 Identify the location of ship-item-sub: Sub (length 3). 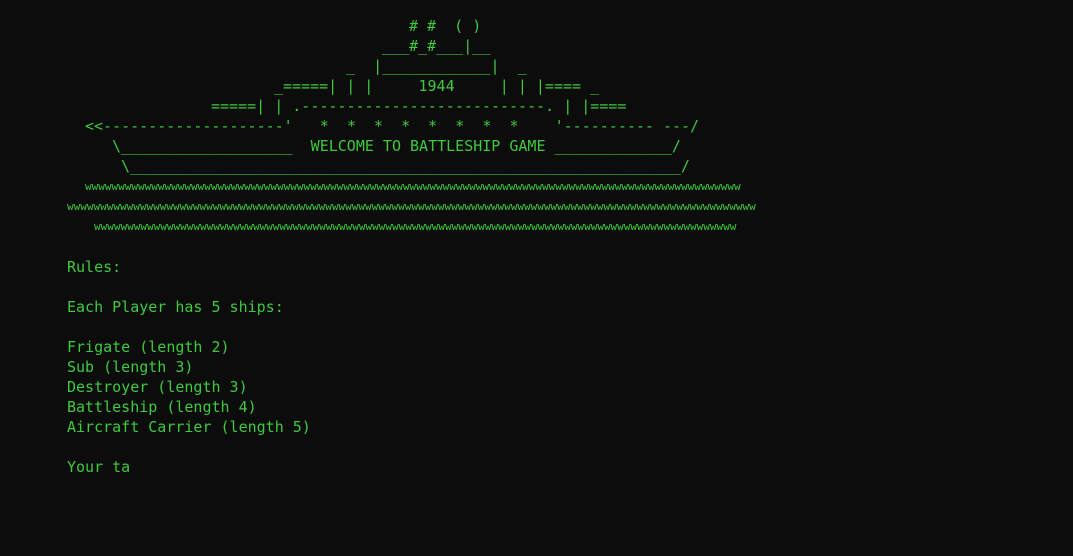
(130, 367).